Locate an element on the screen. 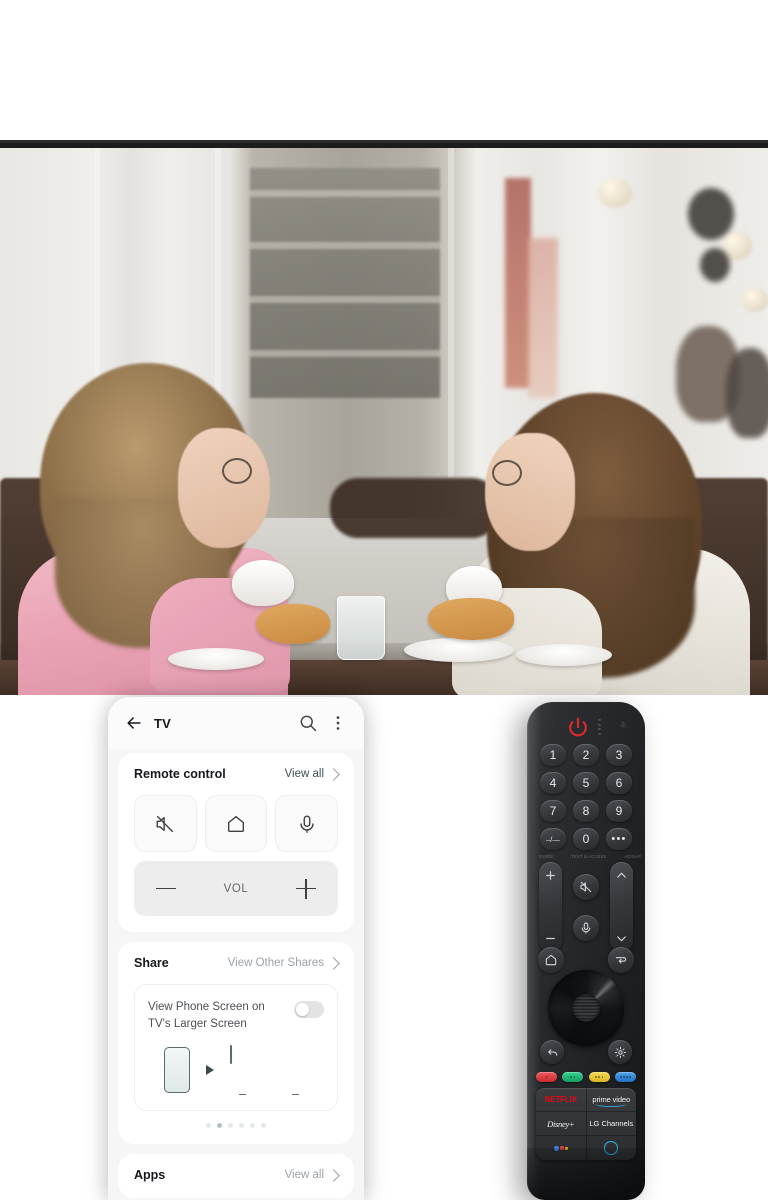  apps-header: Apps View all is located at coordinates (237, 1175).